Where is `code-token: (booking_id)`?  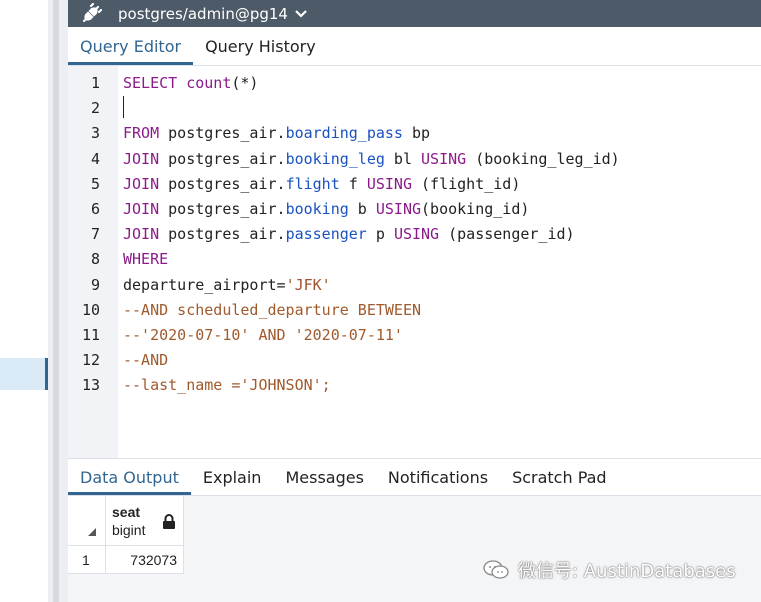
code-token: (booking_id) is located at coordinates (475, 209).